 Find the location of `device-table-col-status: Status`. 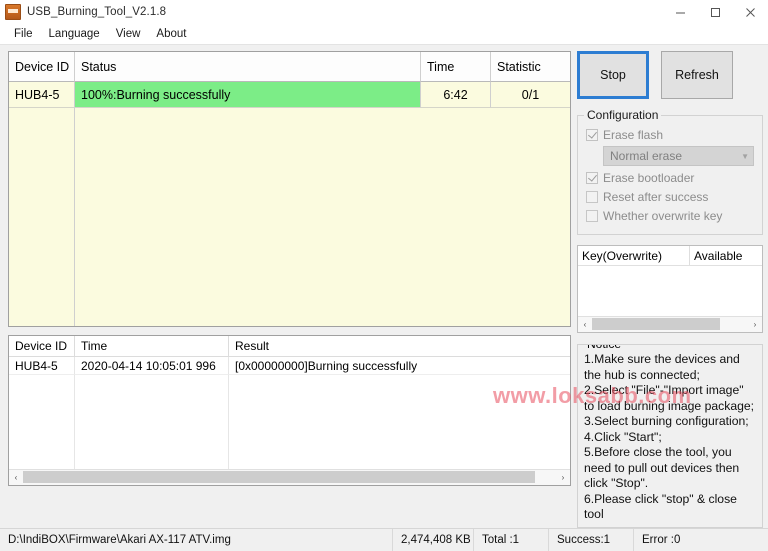

device-table-col-status: Status is located at coordinates (248, 67).